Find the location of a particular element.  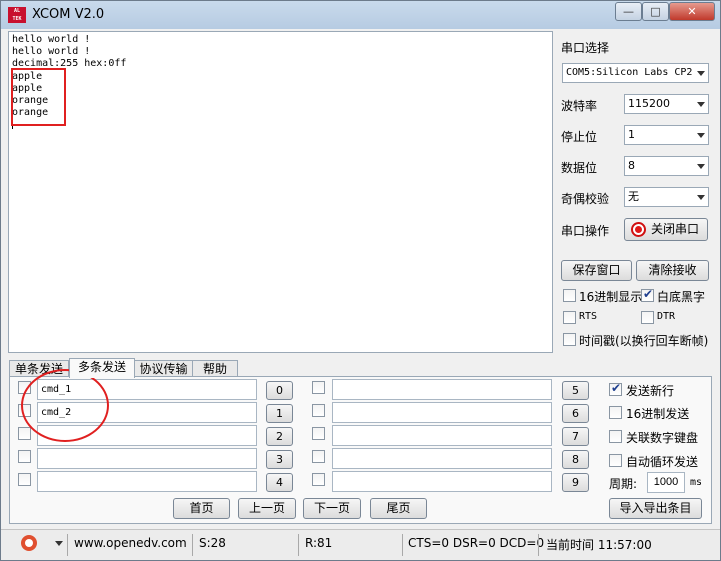

dtr-checkbox is located at coordinates (647, 317).